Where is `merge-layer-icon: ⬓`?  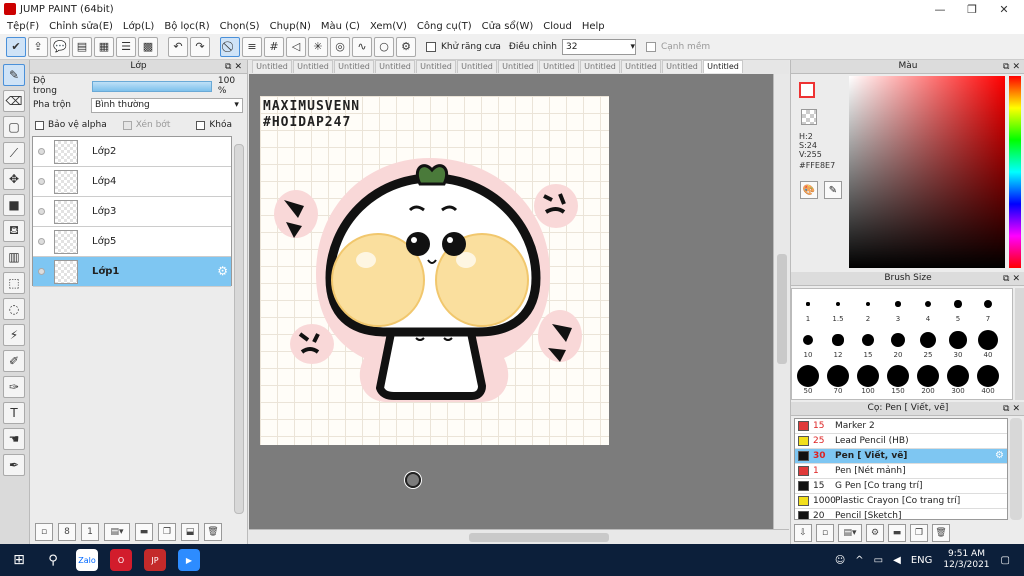 merge-layer-icon: ⬓ is located at coordinates (190, 532).